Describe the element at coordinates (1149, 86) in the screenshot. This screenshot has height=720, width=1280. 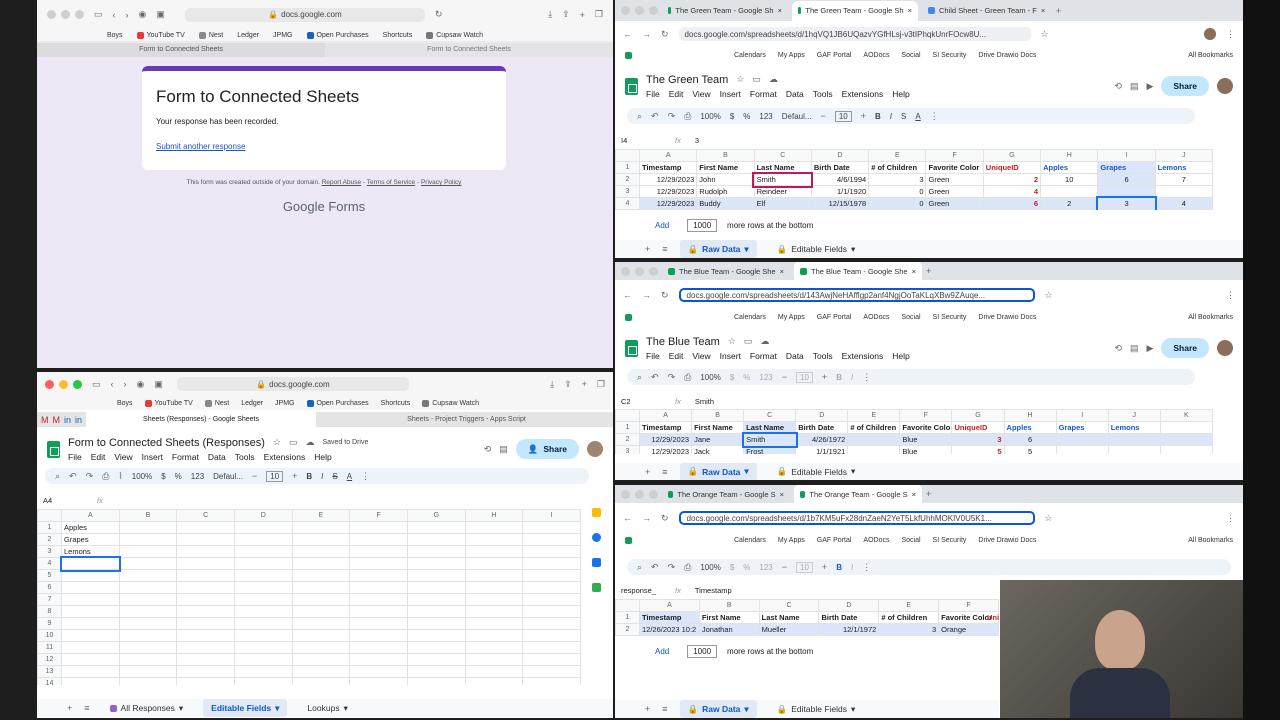
I see `meet-icon: ▶` at that location.